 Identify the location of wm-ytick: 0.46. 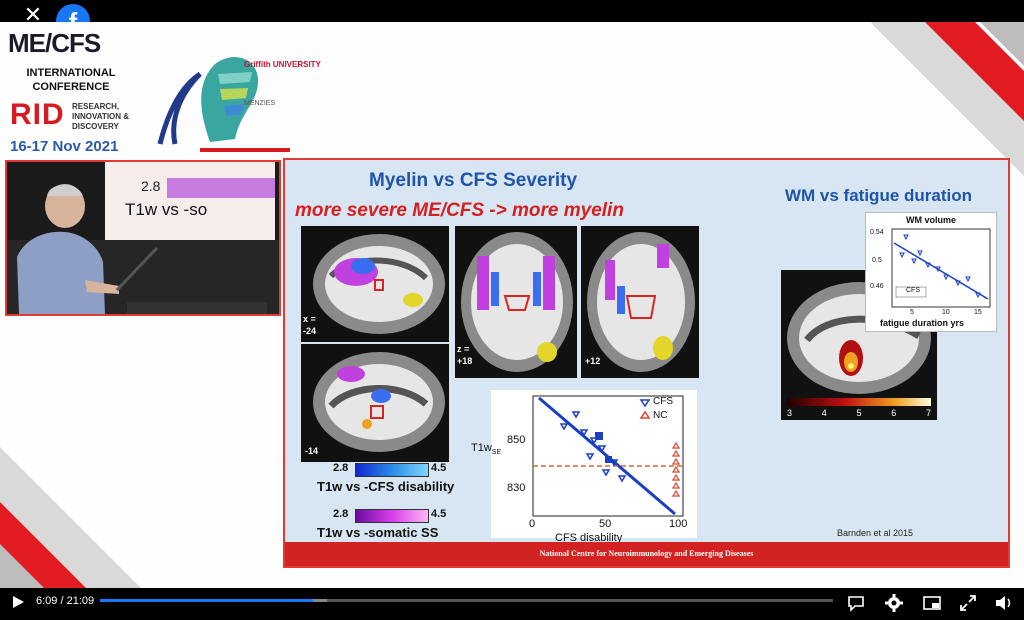
(877, 286).